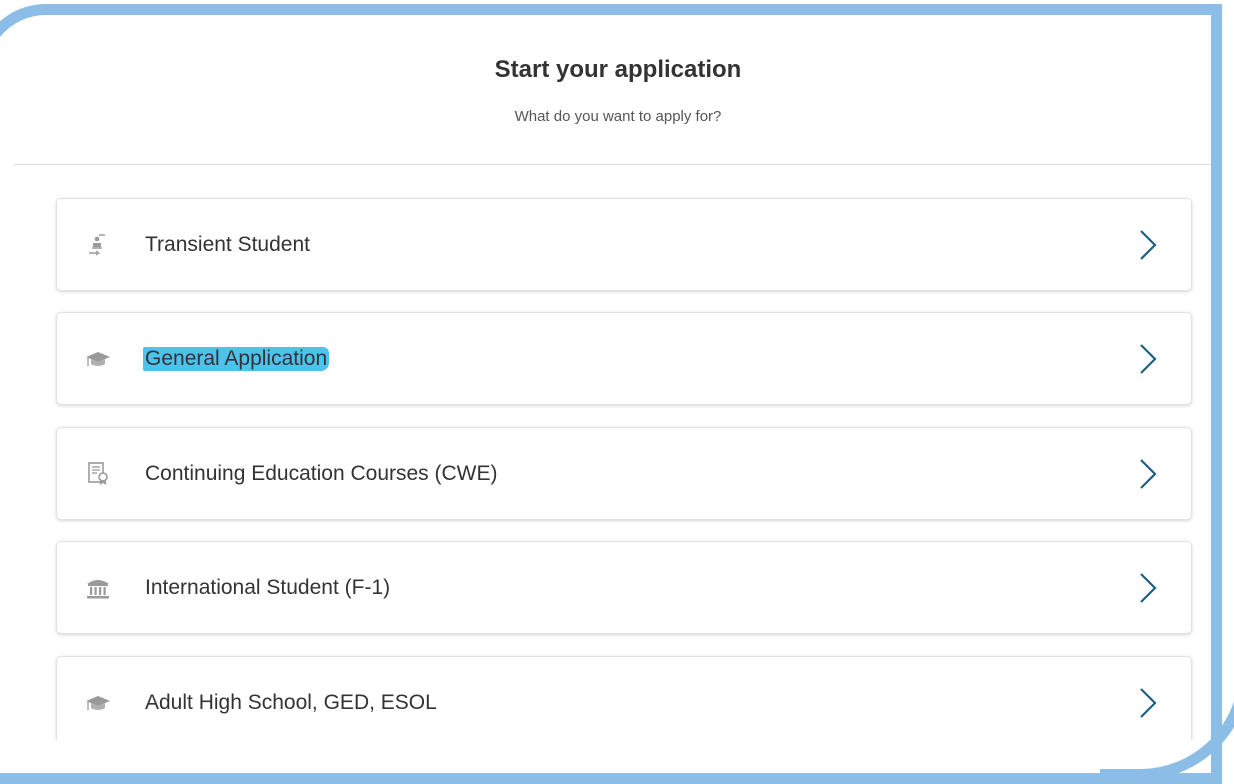  I want to click on option-card-general-application: General Application, so click(624, 358).